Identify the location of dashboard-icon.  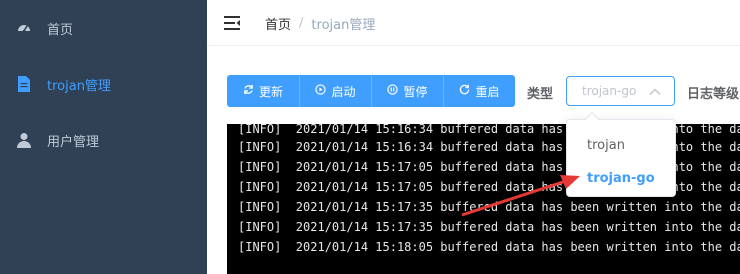
(24, 28).